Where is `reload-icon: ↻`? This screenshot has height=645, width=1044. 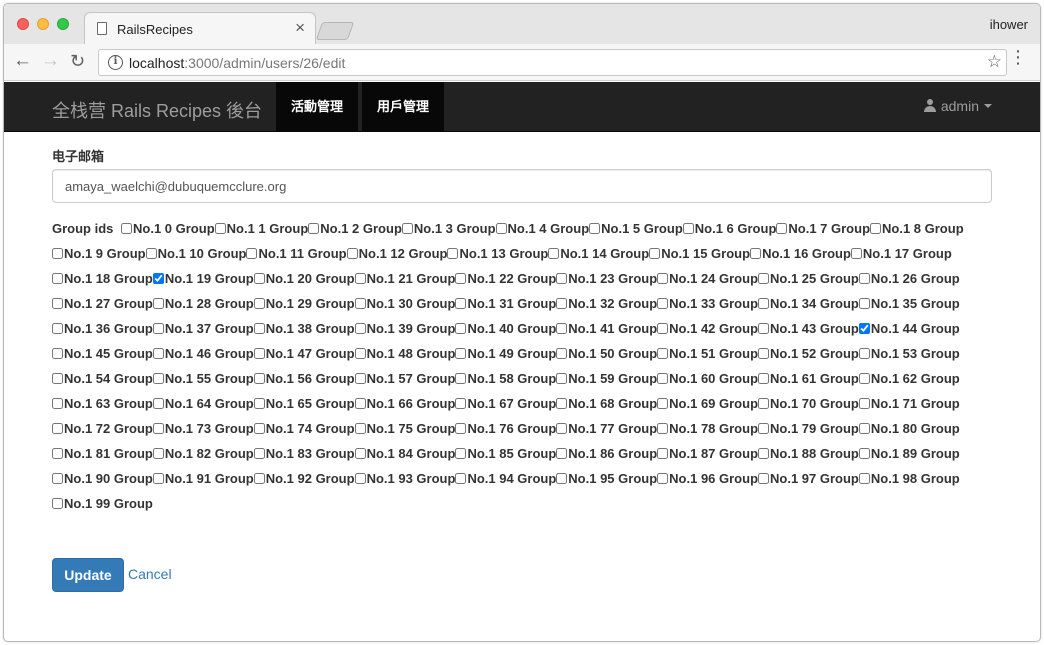
reload-icon: ↻ is located at coordinates (77, 61).